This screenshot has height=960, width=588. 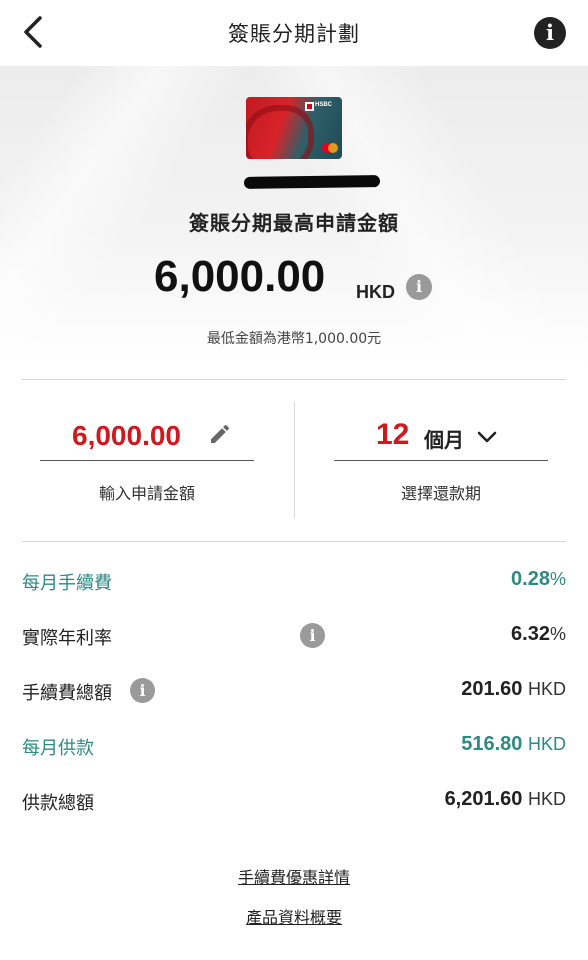 I want to click on monthly-fee-value: 0.28%, so click(x=538, y=579).